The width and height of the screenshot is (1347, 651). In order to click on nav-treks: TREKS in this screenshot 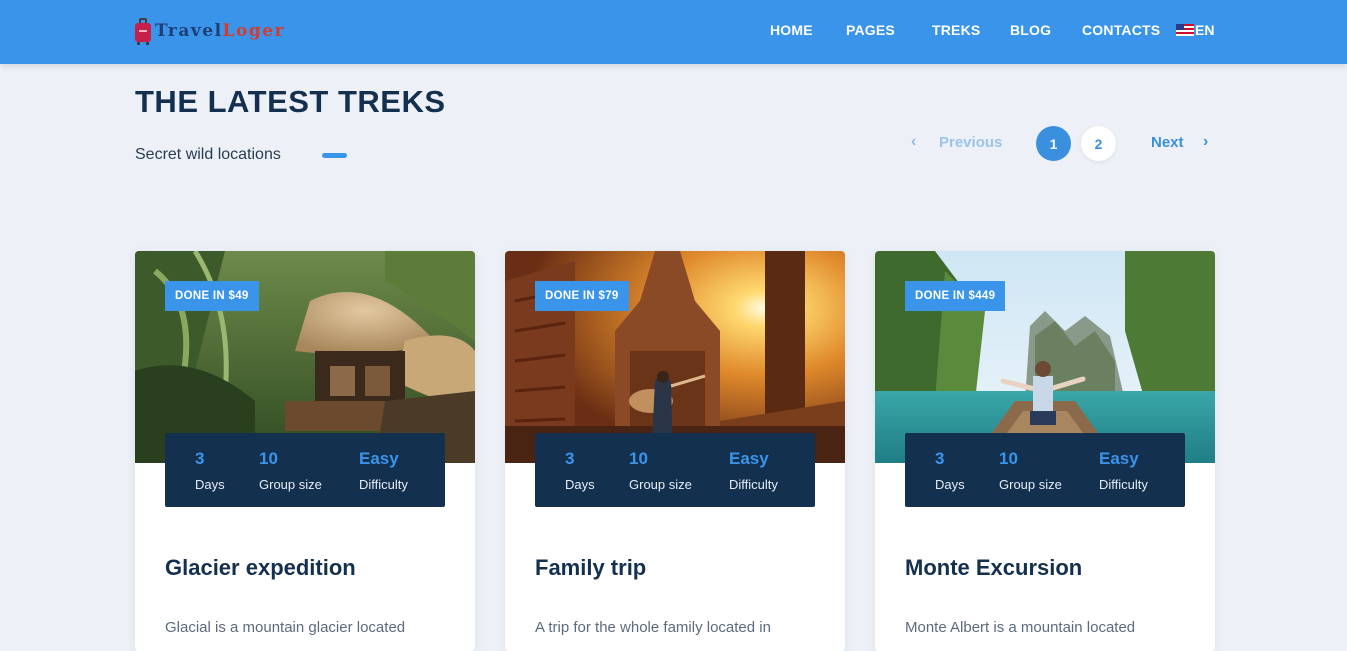, I will do `click(956, 30)`.